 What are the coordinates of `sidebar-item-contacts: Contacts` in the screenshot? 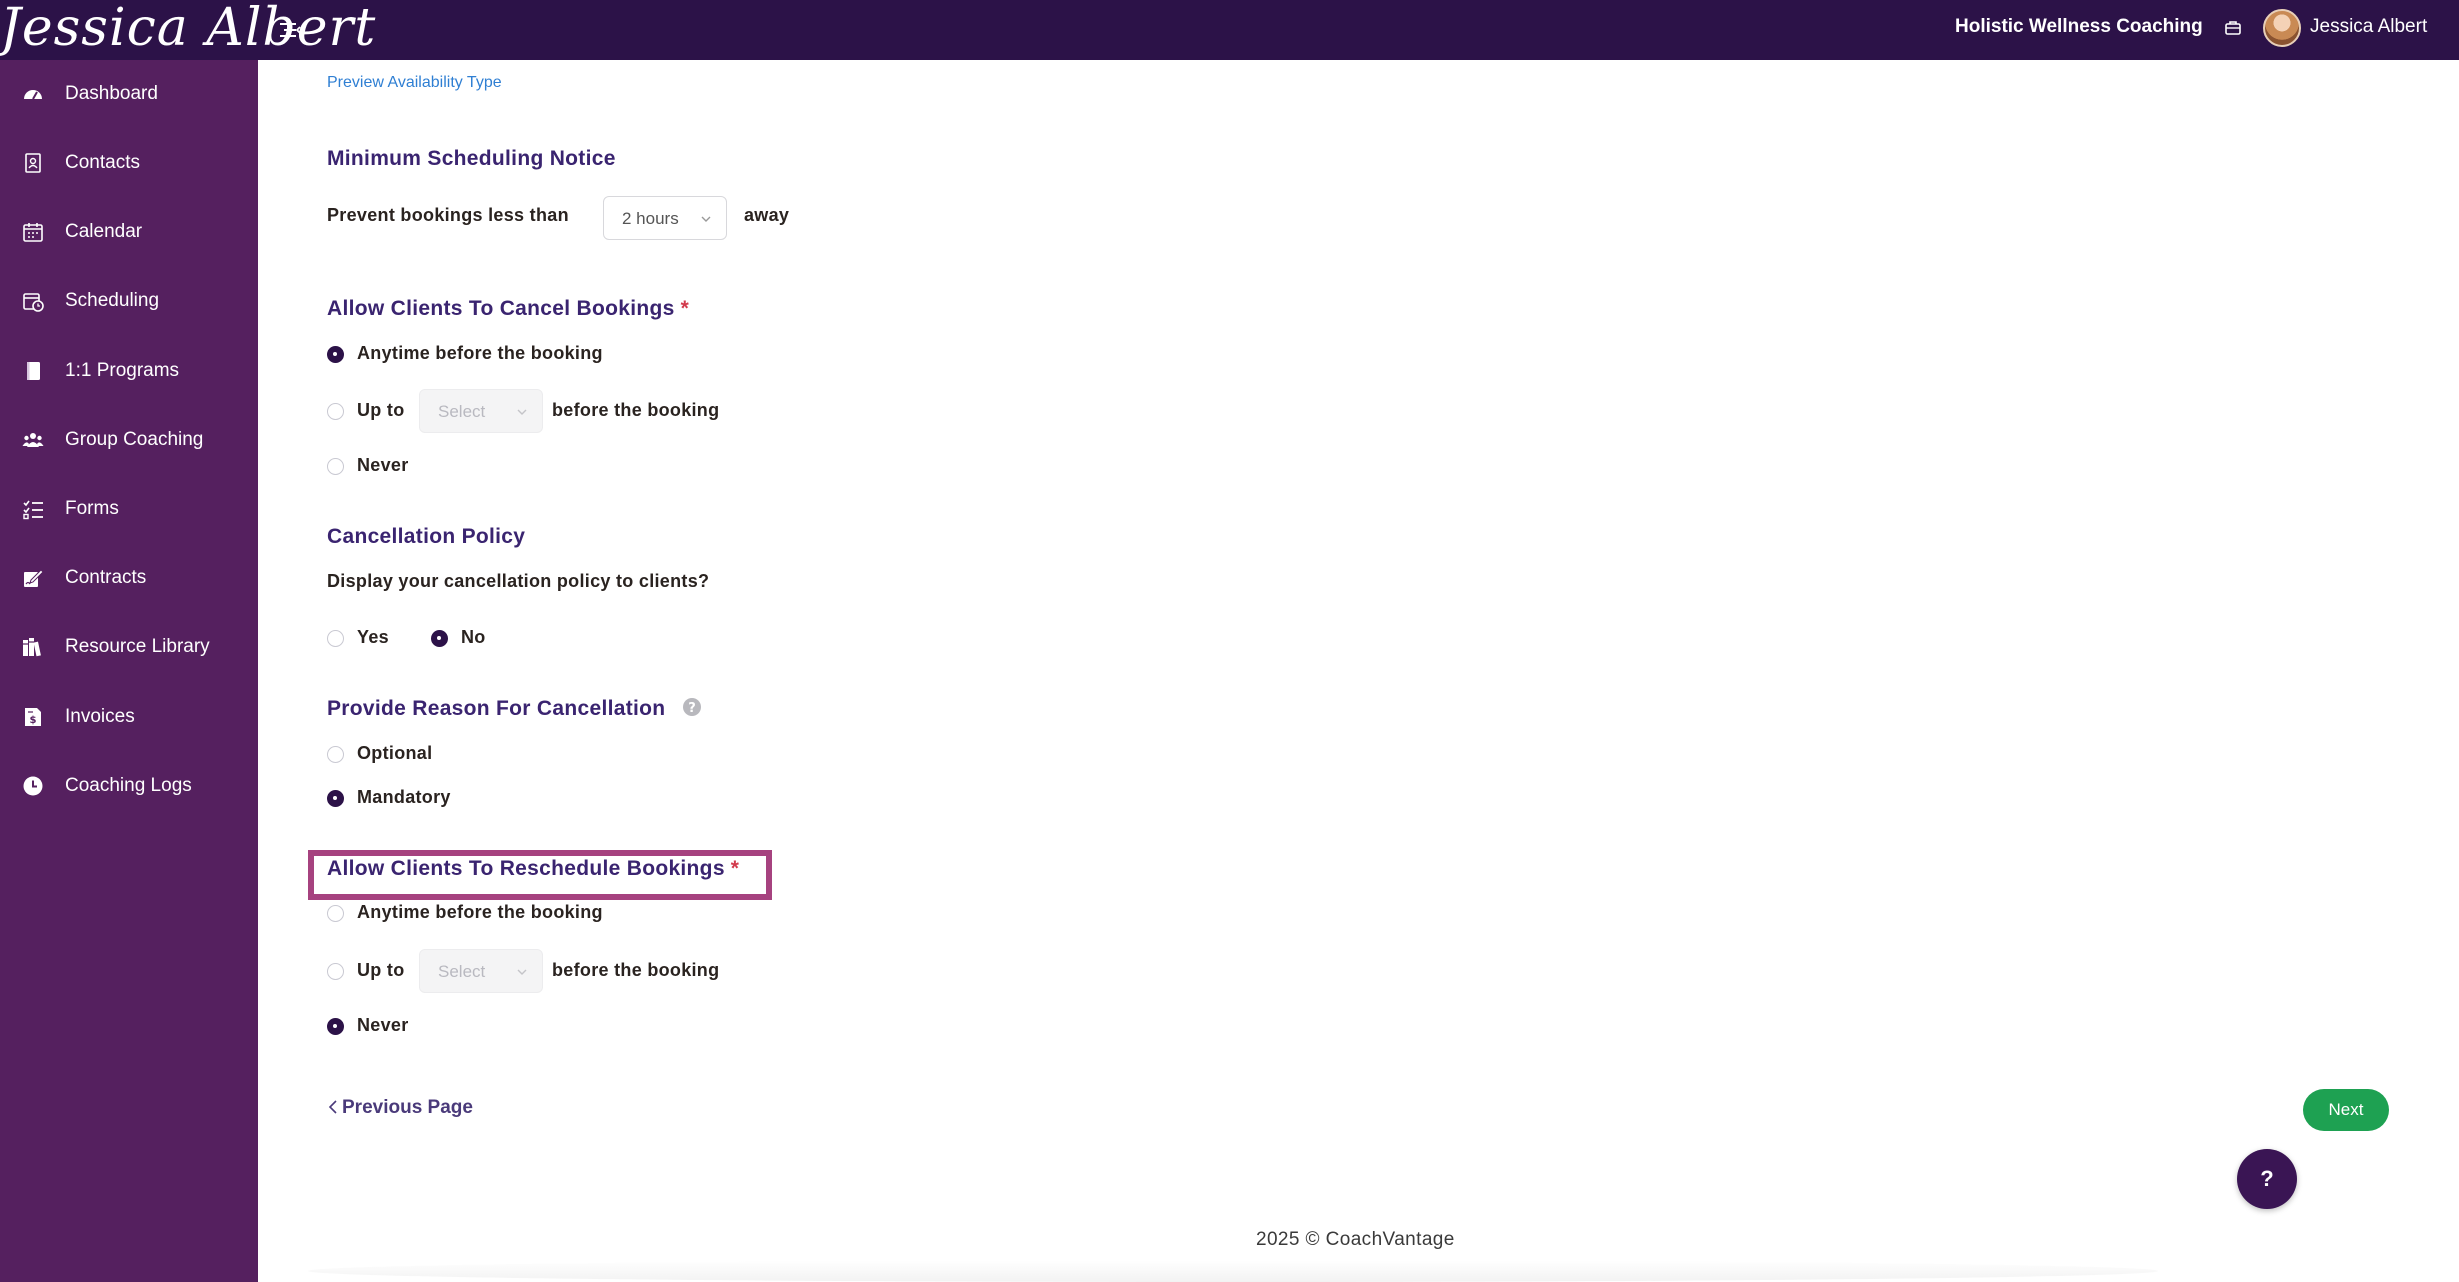 It's located at (129, 163).